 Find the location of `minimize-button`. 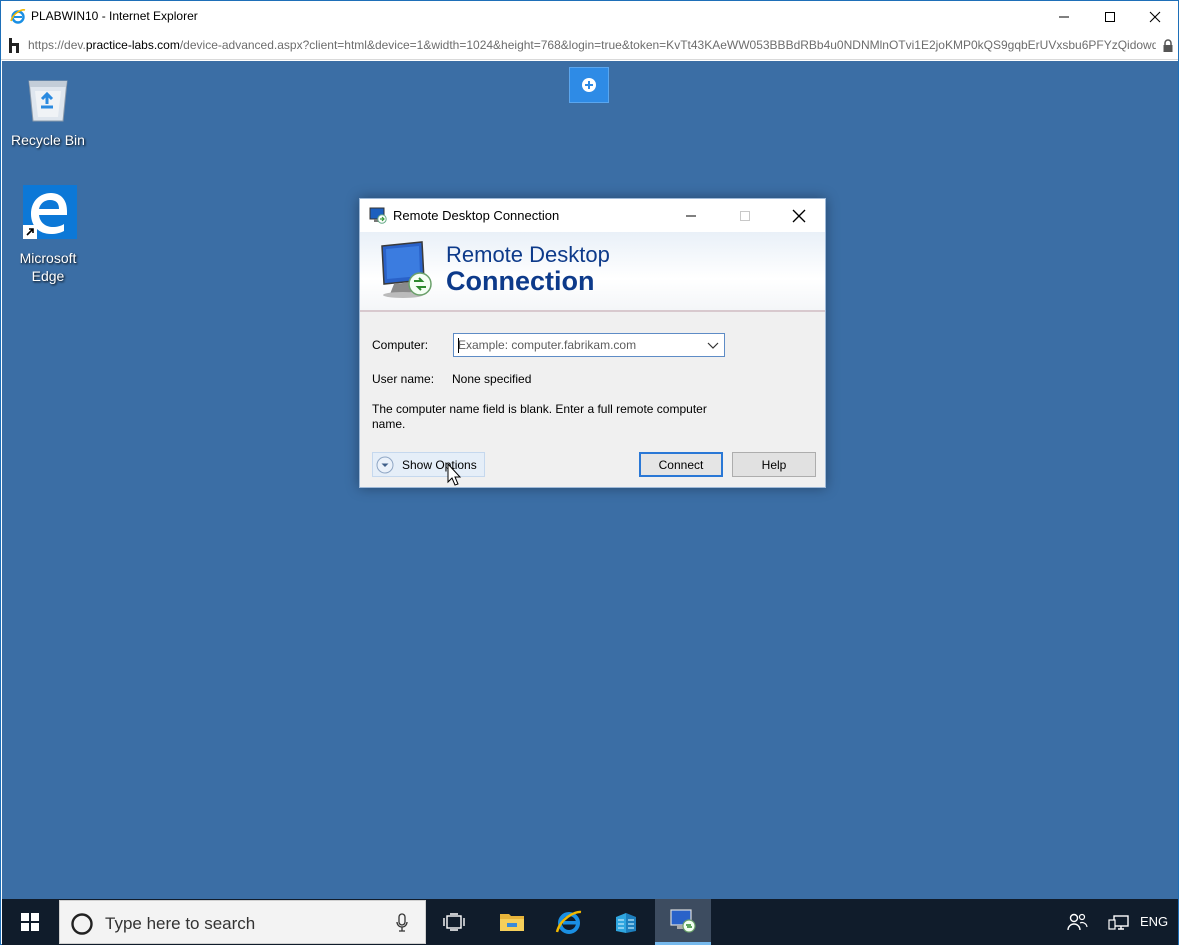

minimize-button is located at coordinates (1064, 16).